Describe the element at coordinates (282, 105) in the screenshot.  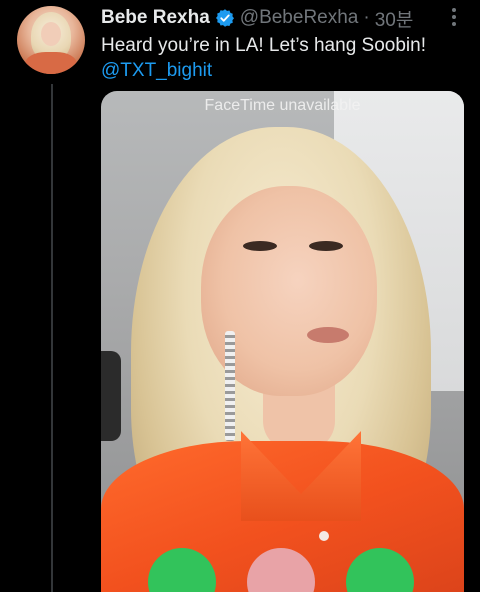
I see `facetime-status-label: FaceTime unavailable` at that location.